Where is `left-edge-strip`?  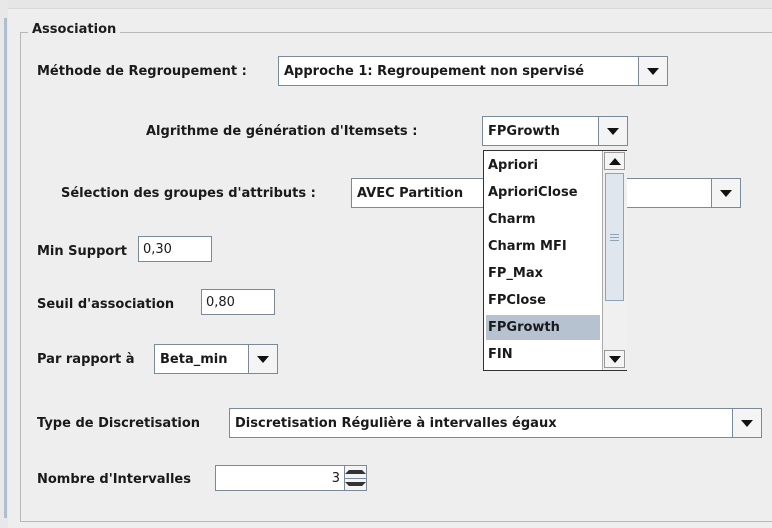
left-edge-strip is located at coordinates (4, 264).